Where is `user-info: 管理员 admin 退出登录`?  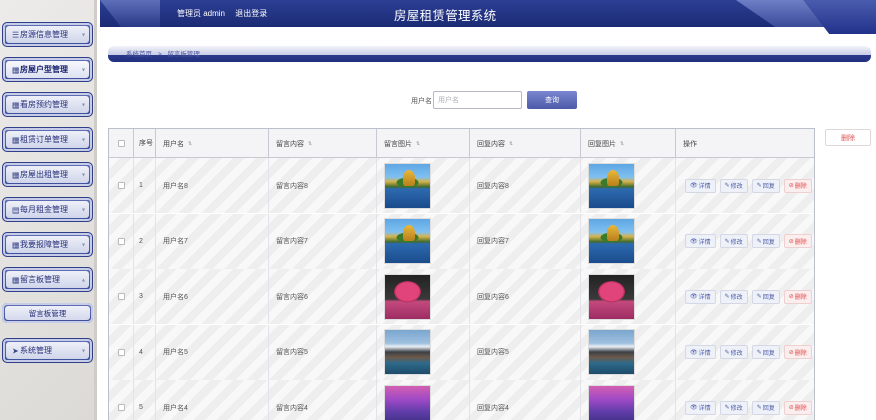 user-info: 管理员 admin 退出登录 is located at coordinates (222, 13).